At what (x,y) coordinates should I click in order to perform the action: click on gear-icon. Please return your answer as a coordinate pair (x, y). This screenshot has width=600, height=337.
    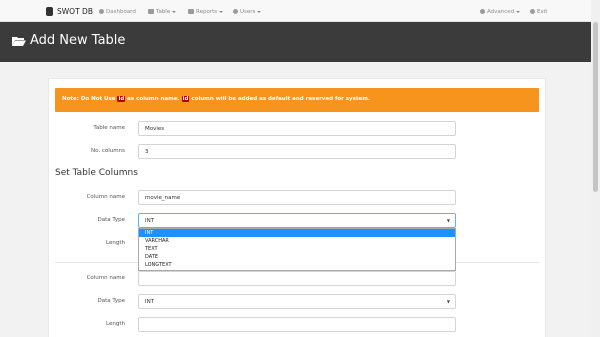
    Looking at the image, I should click on (482, 11).